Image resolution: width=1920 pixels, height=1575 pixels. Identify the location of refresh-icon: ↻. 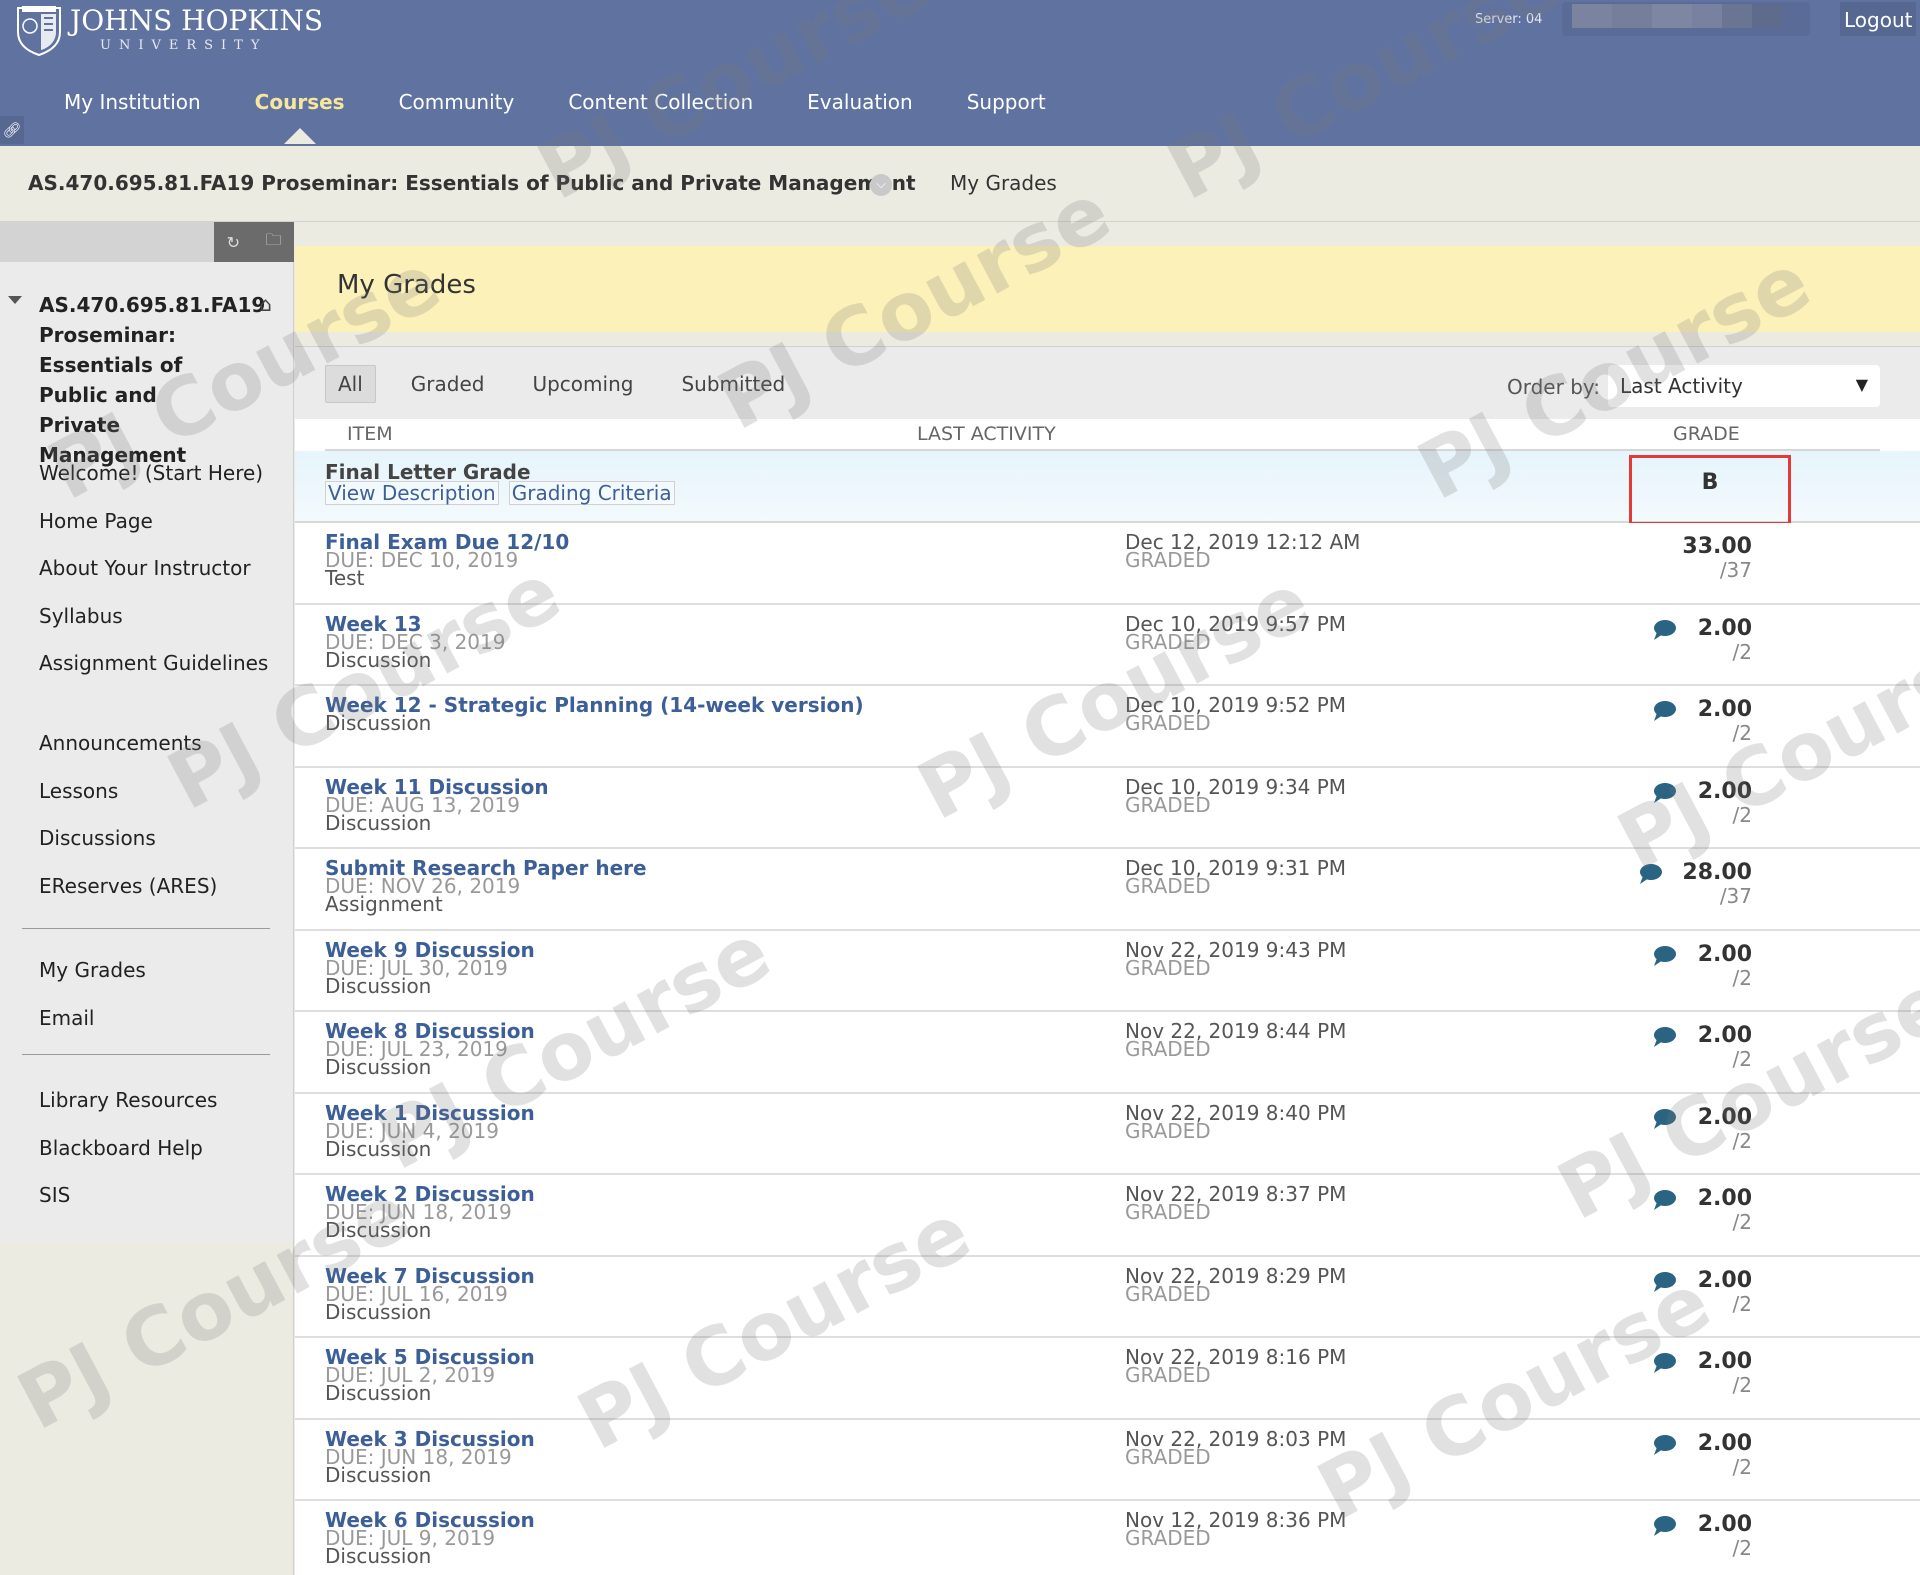
(233, 242).